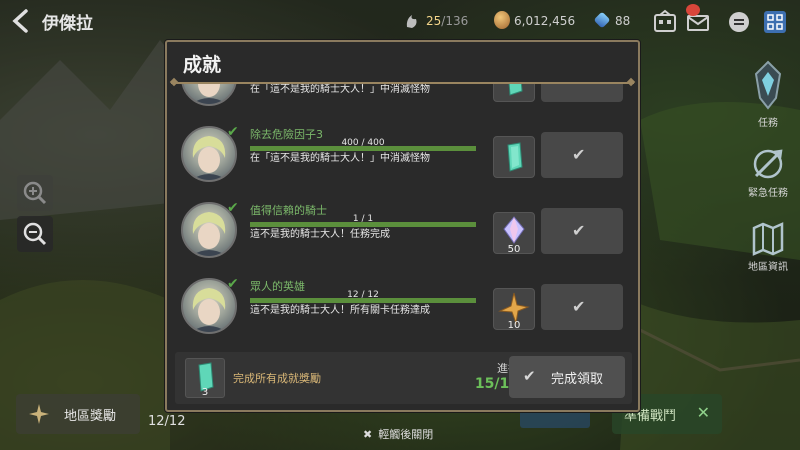 The height and width of the screenshot is (450, 800). I want to click on achievement-row: ✔ 值得信賴的騎士 1 / 1 這不是我的騎士大人！任務完成 50 ✔, so click(402, 234).